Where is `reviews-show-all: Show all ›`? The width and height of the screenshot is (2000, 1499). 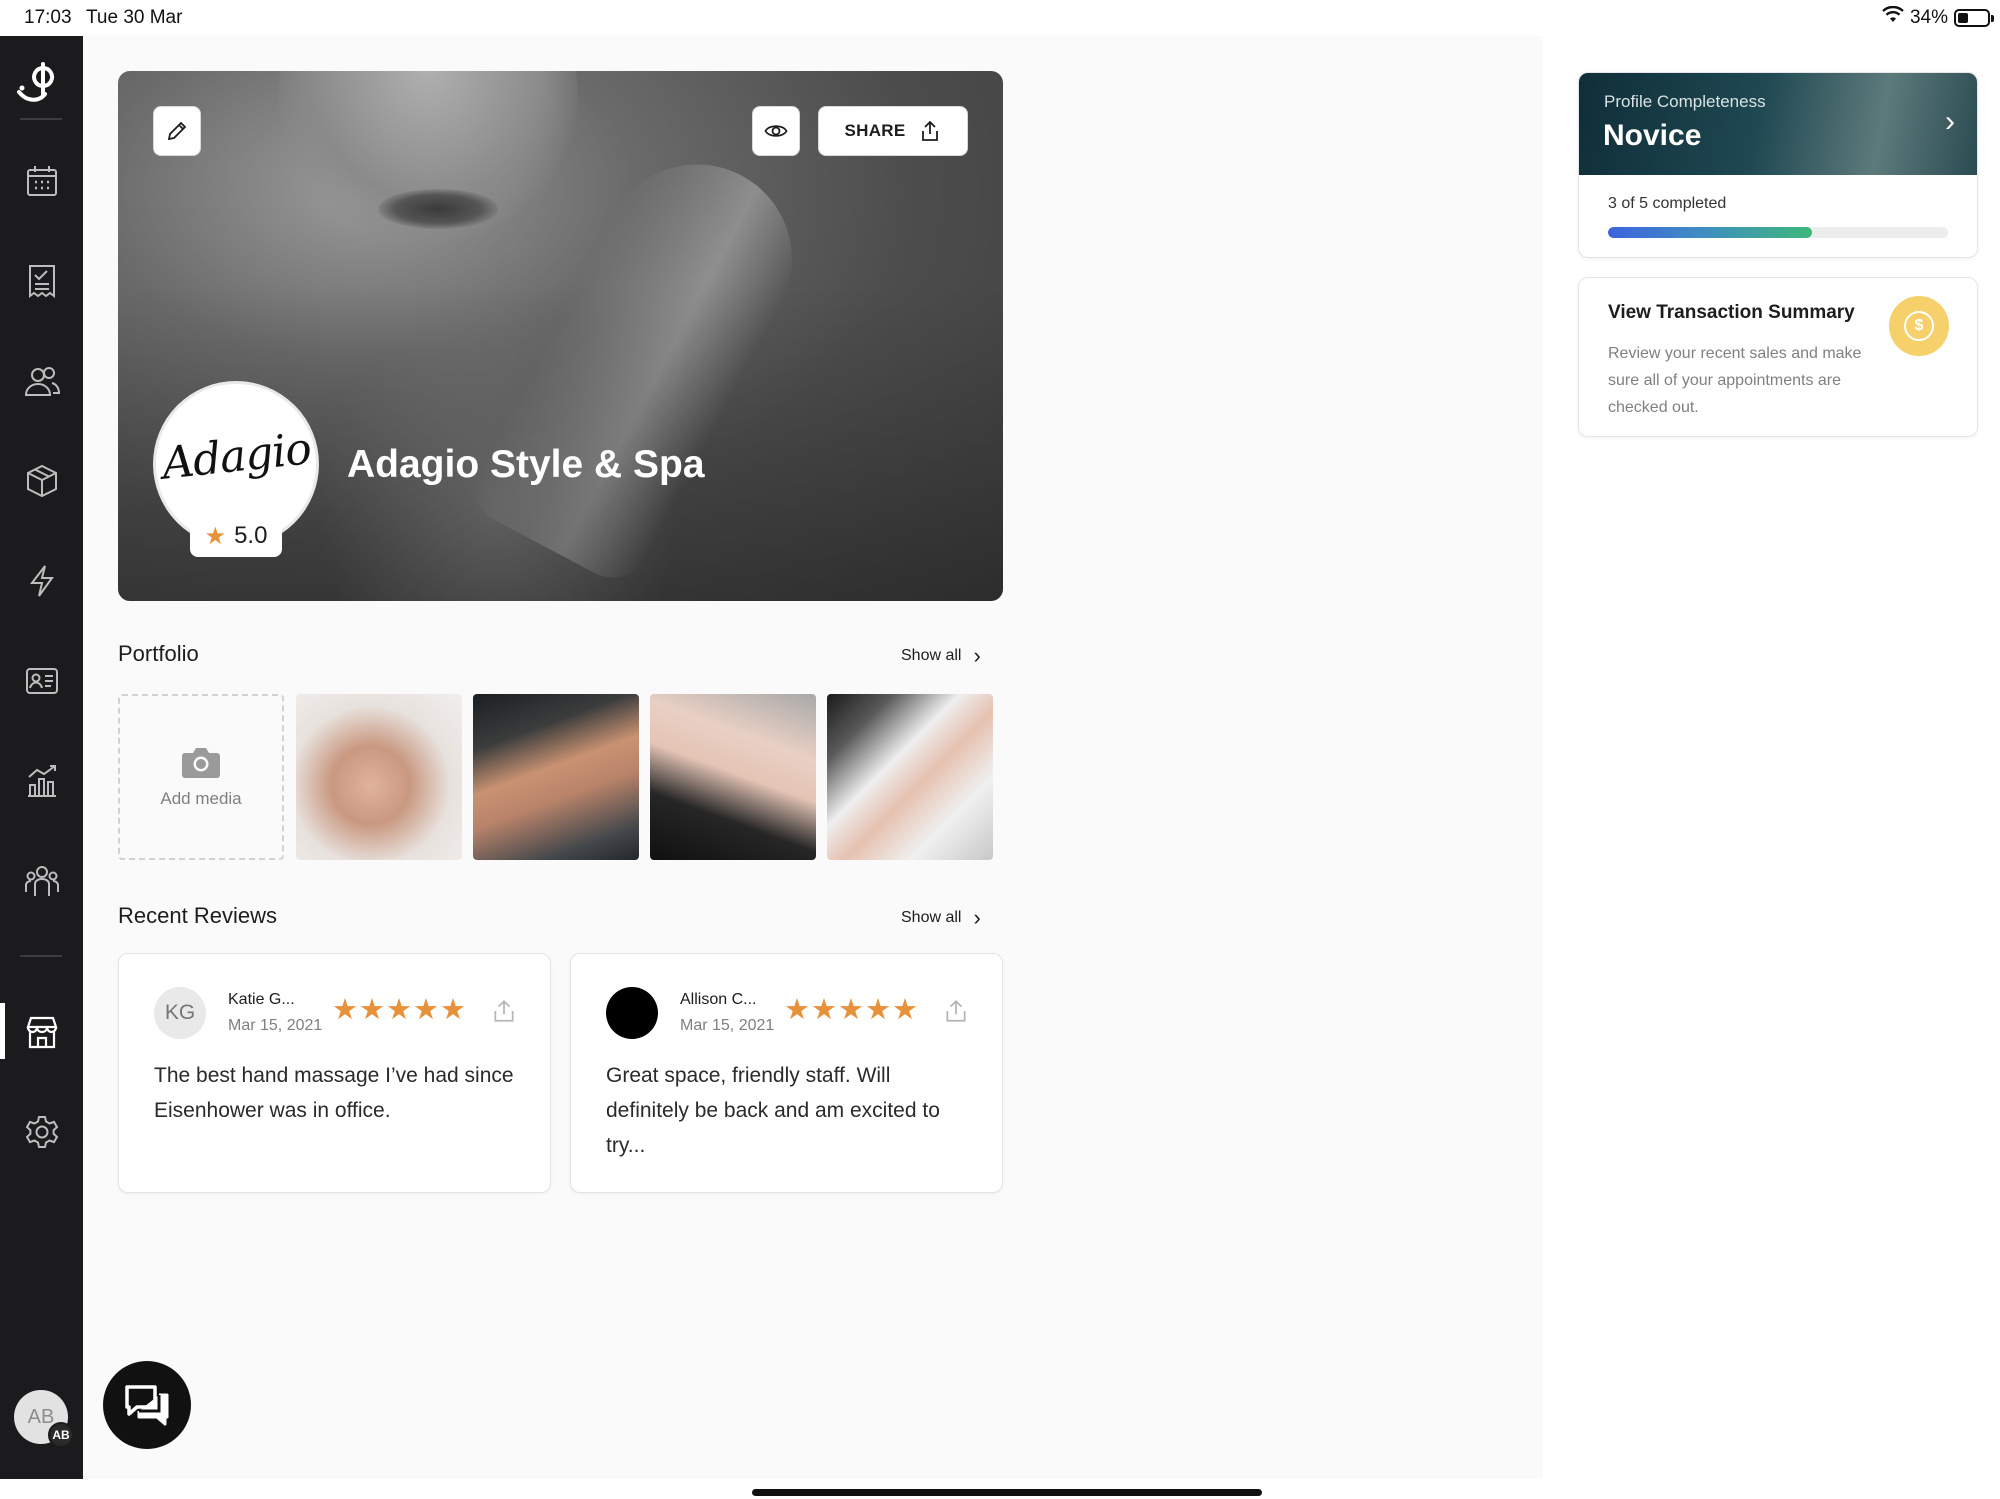 reviews-show-all: Show all › is located at coordinates (941, 918).